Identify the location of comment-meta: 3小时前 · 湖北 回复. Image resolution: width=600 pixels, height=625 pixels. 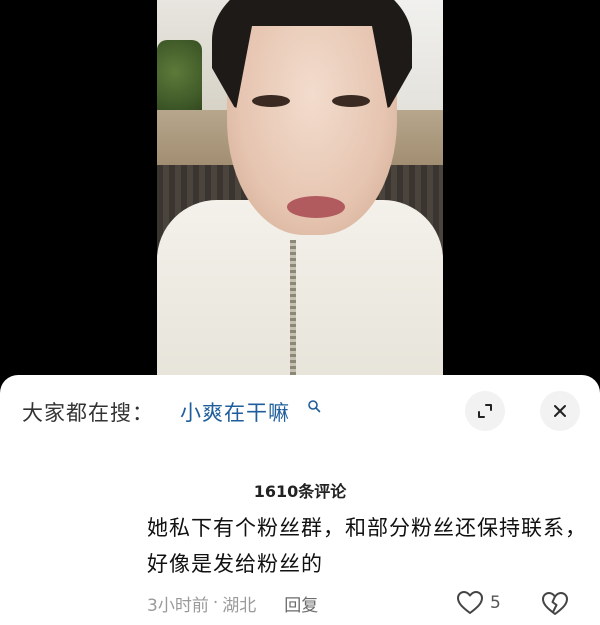
(232, 603).